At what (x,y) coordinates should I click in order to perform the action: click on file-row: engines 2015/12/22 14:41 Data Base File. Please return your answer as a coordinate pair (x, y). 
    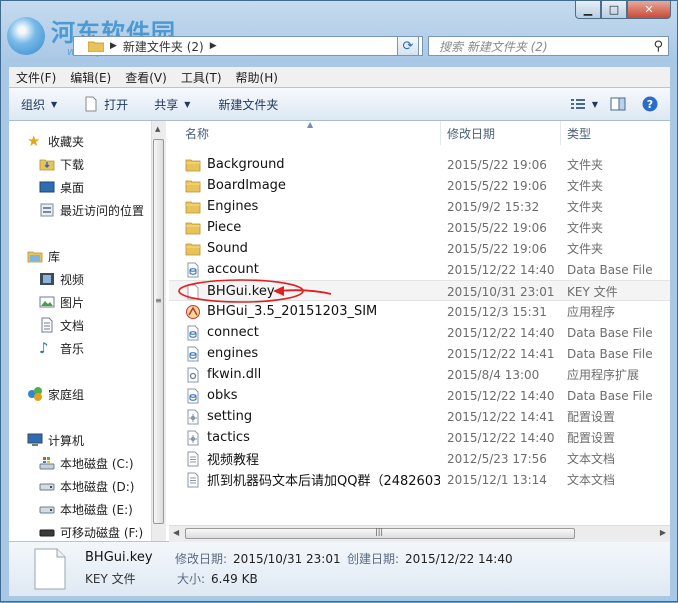
    Looking at the image, I should click on (419, 353).